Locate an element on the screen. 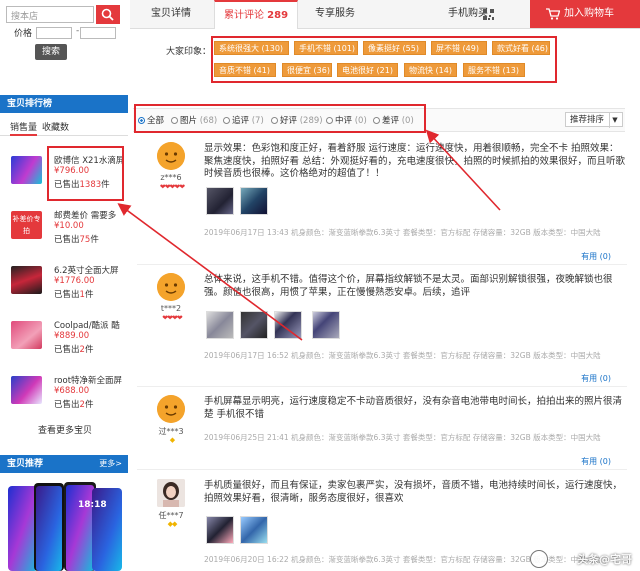 The image size is (640, 571). watermark: 头条@宅哥 is located at coordinates (604, 559).